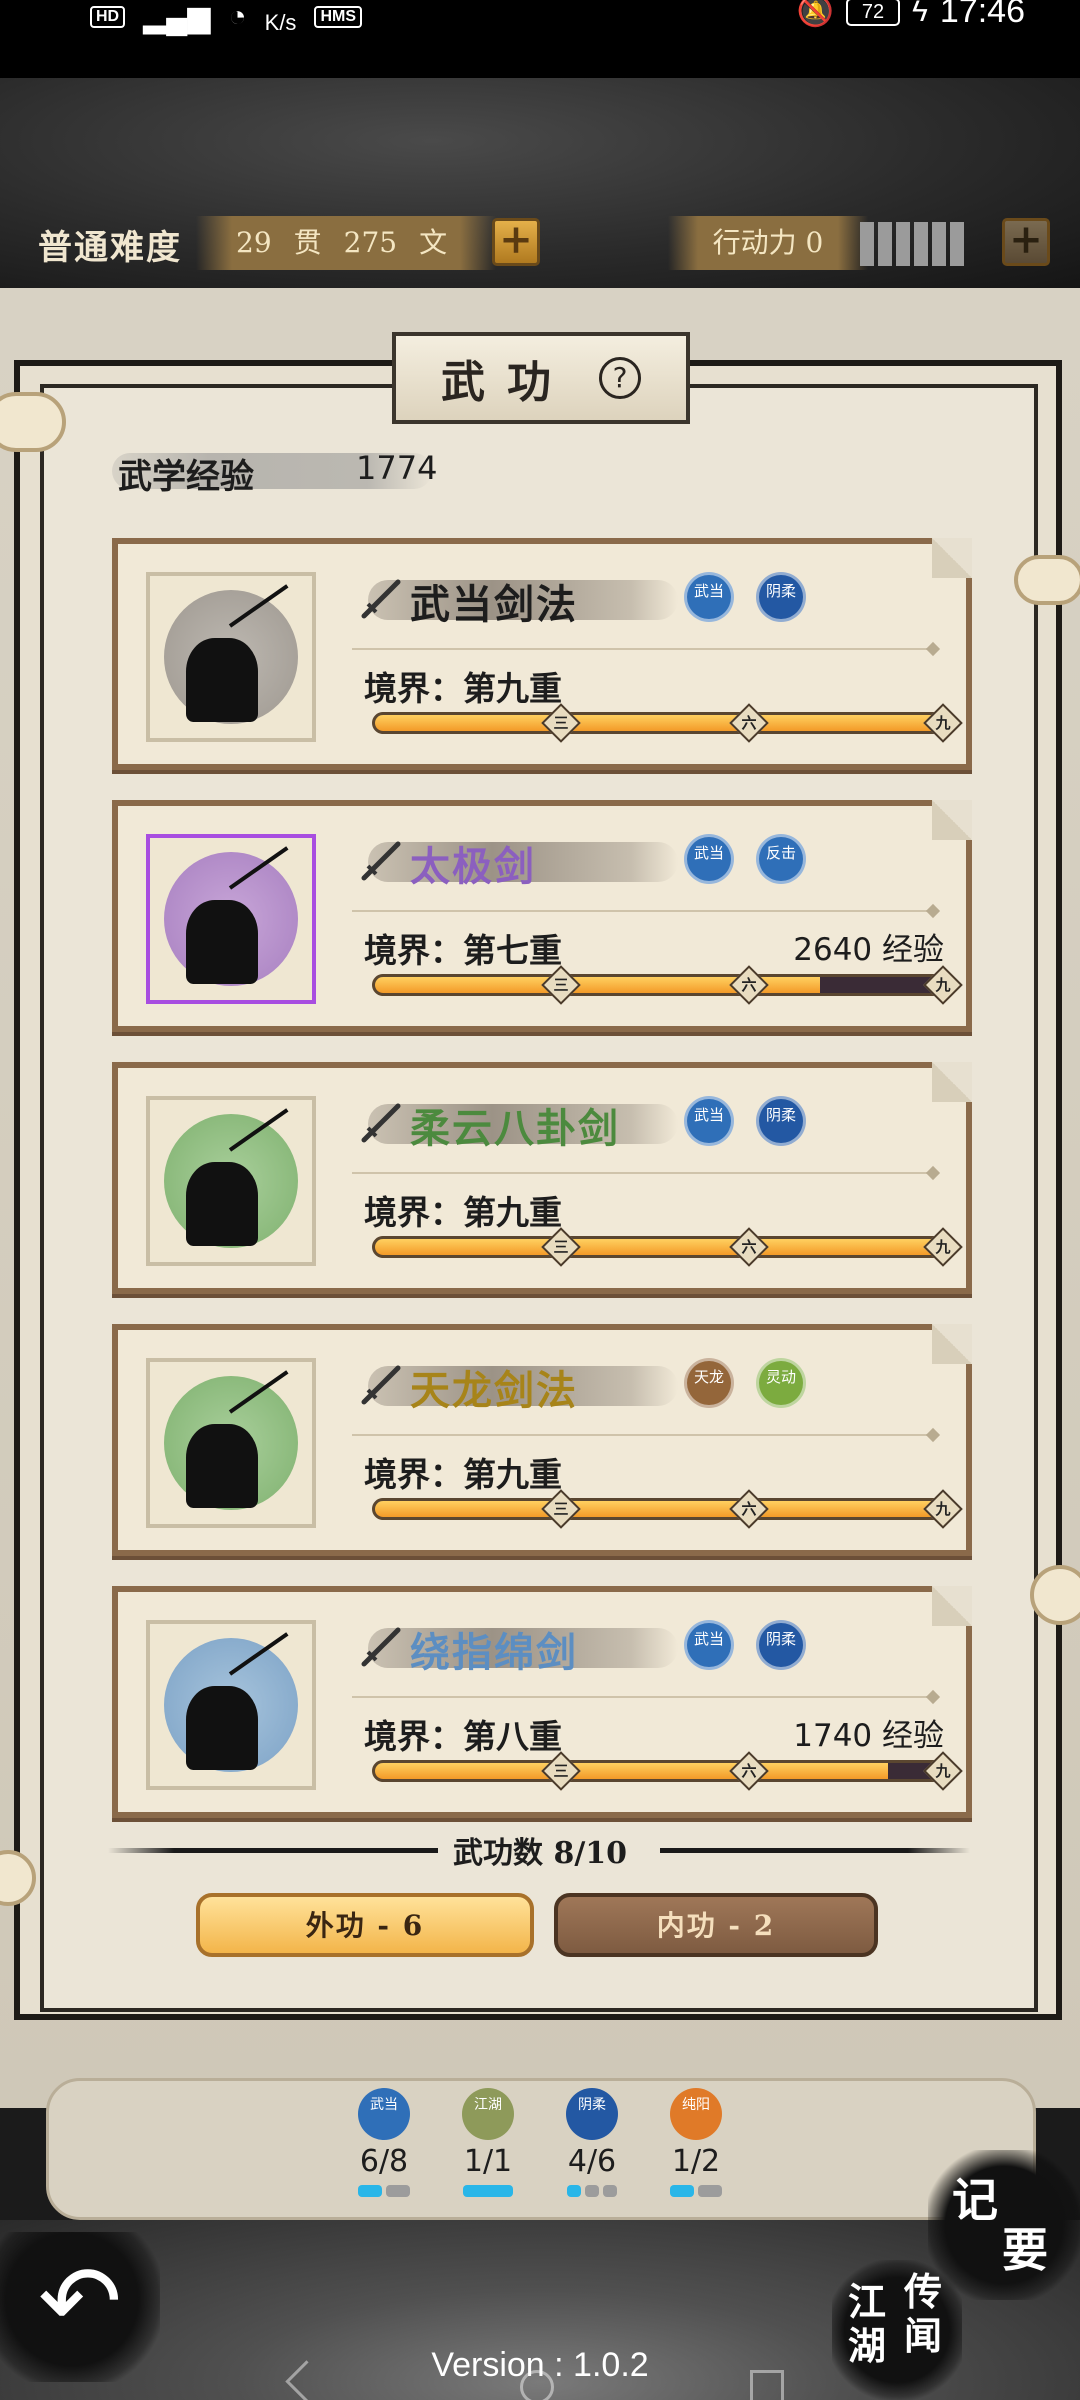 The image size is (1080, 2400). Describe the element at coordinates (912, 244) in the screenshot. I see `action-points-slots` at that location.